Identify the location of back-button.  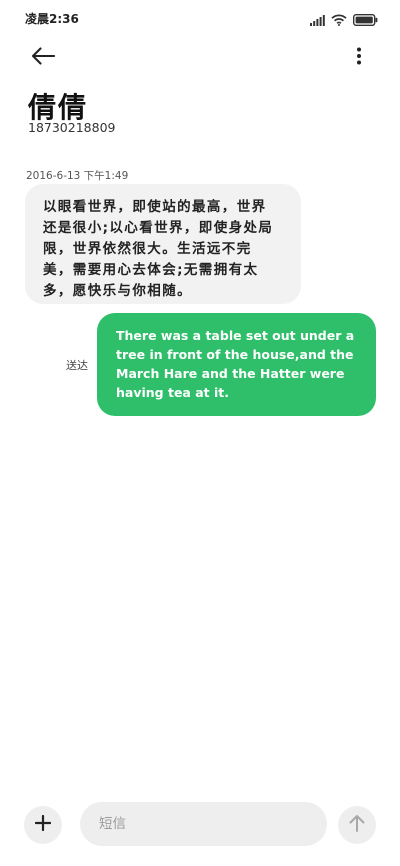
(43, 58).